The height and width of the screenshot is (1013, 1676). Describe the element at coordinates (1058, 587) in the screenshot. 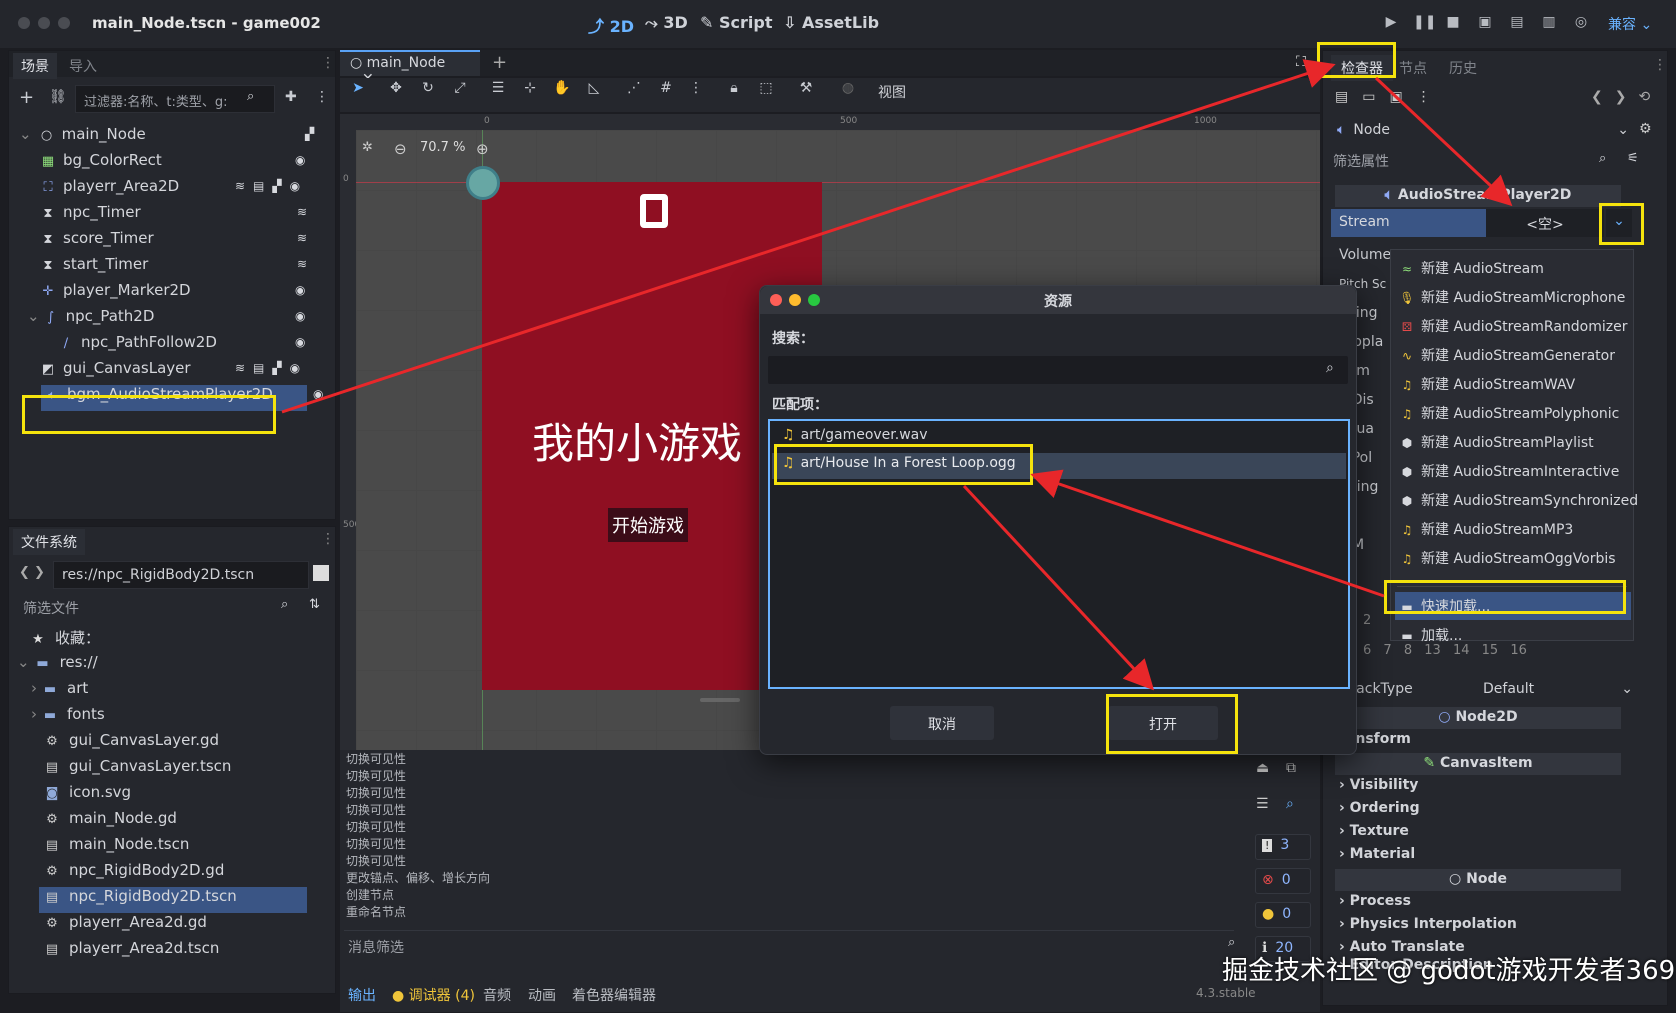

I see `arrow-file-to-open` at that location.